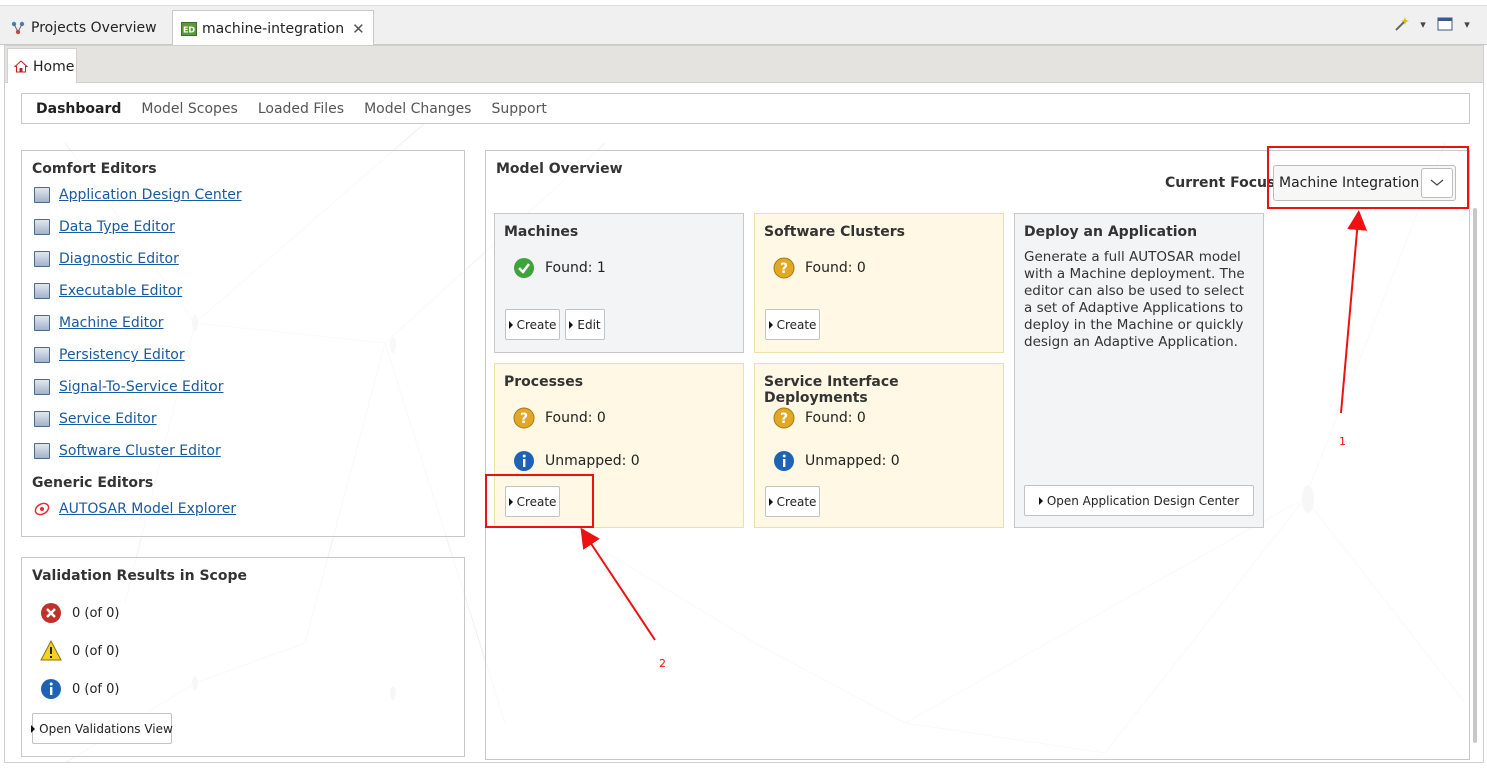  I want to click on close-icon: ✕, so click(358, 29).